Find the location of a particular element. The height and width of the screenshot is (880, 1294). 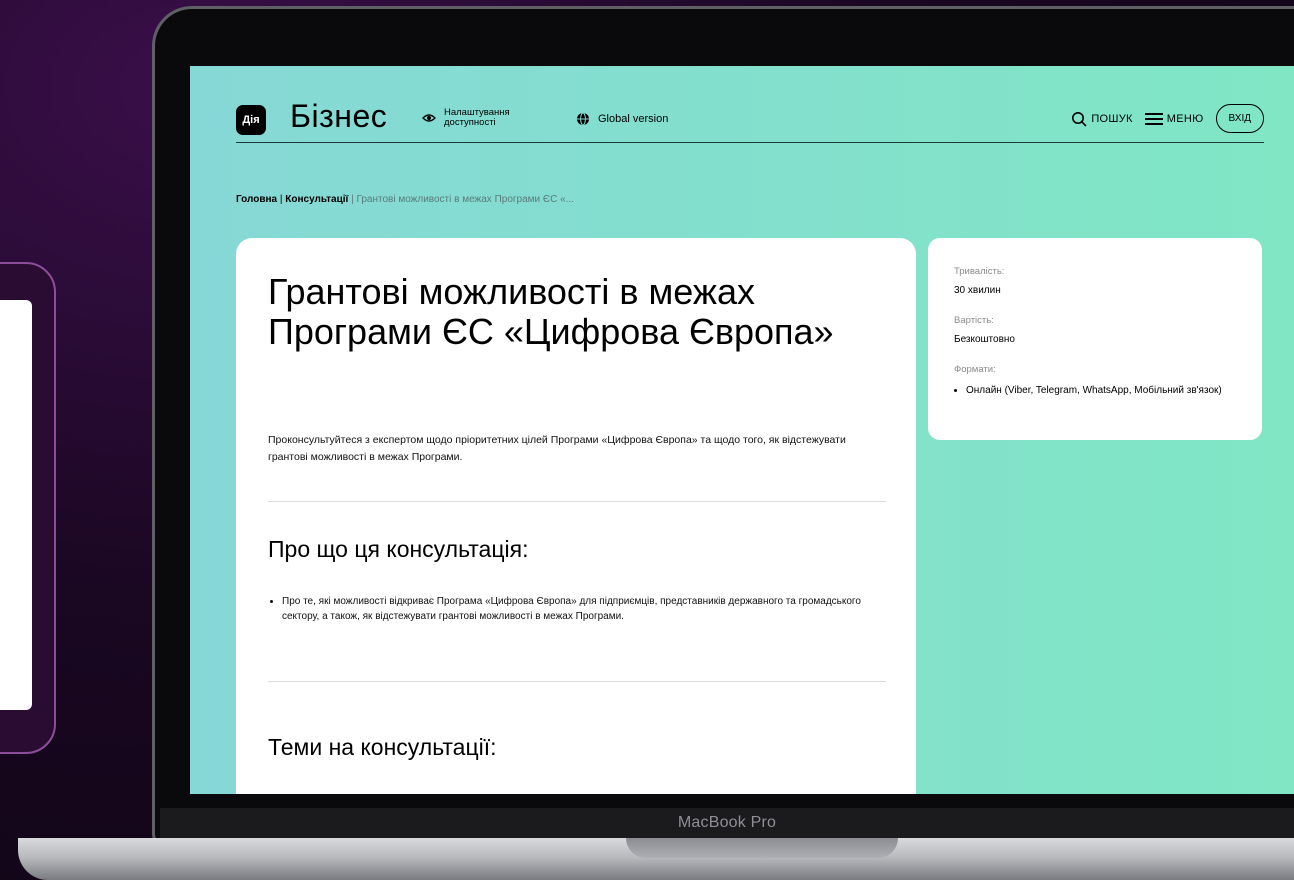

global-version-link: Global version is located at coordinates (622, 119).